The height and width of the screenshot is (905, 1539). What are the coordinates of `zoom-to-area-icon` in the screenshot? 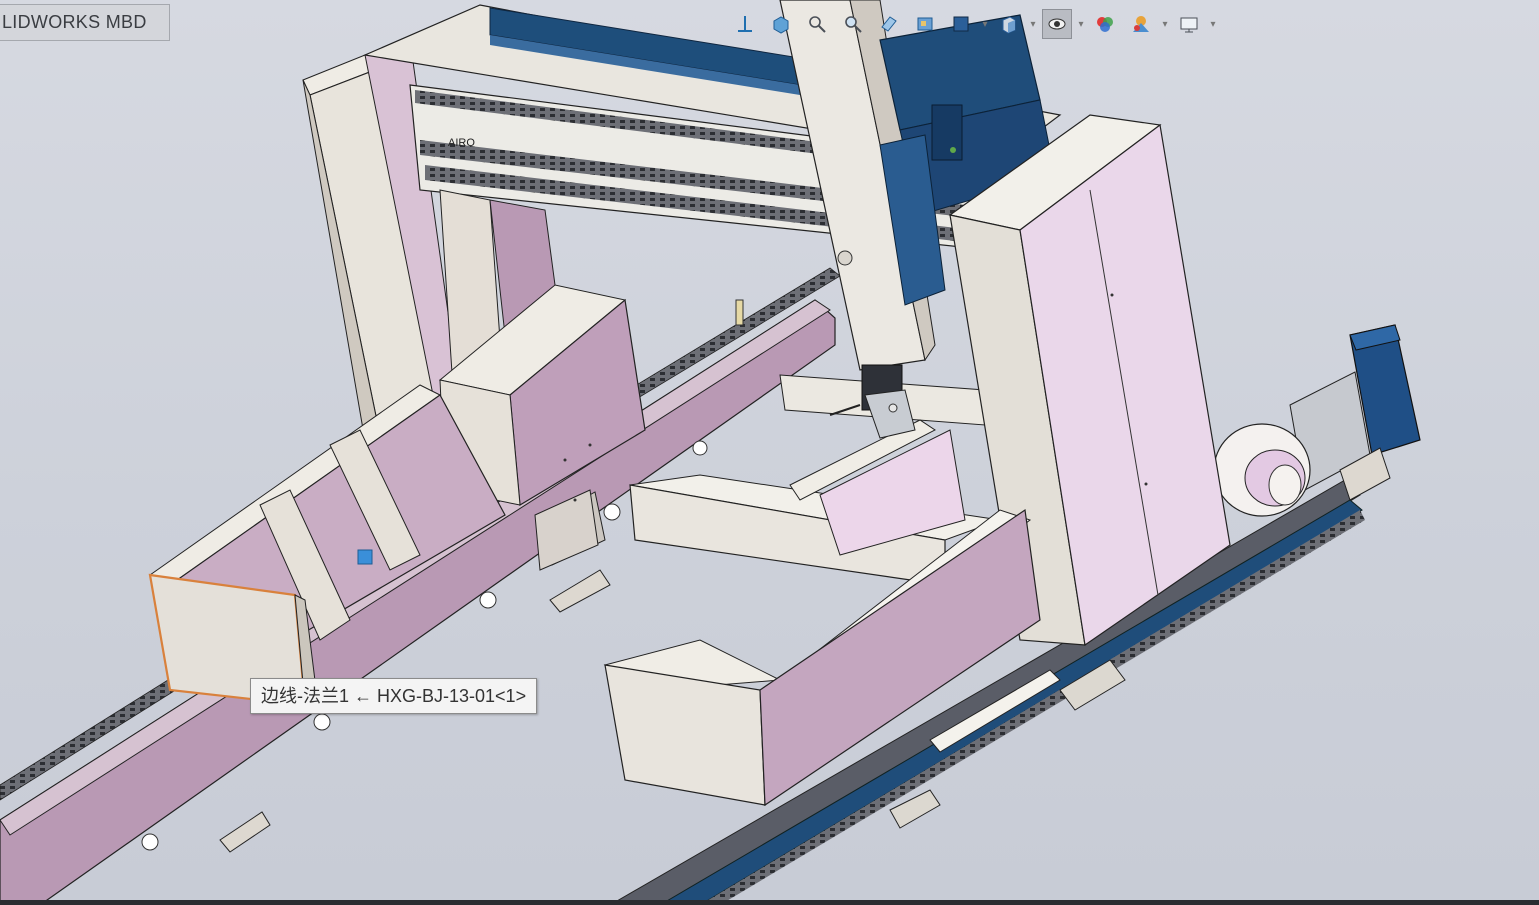 It's located at (817, 24).